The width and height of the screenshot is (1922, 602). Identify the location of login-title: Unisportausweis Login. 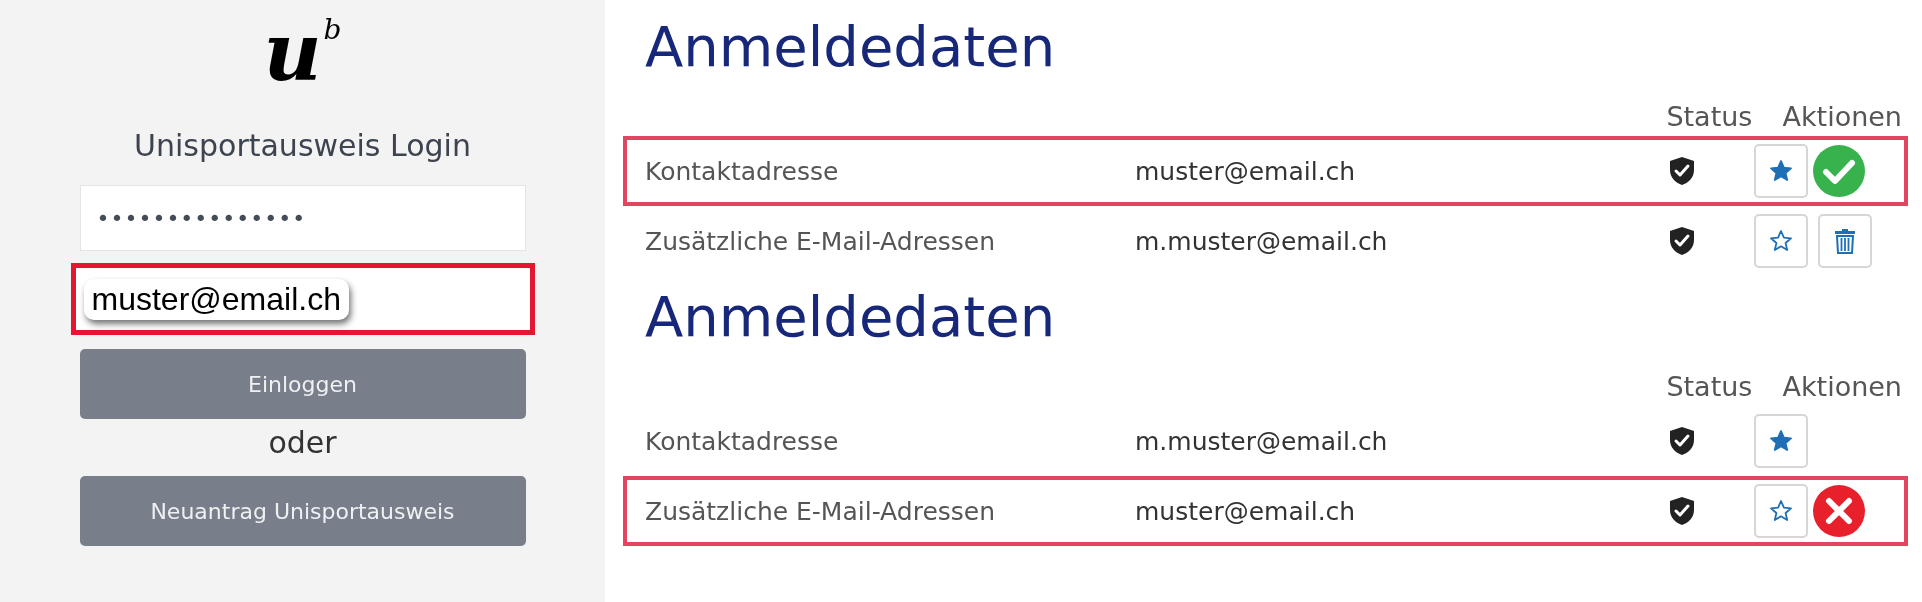
(302, 145).